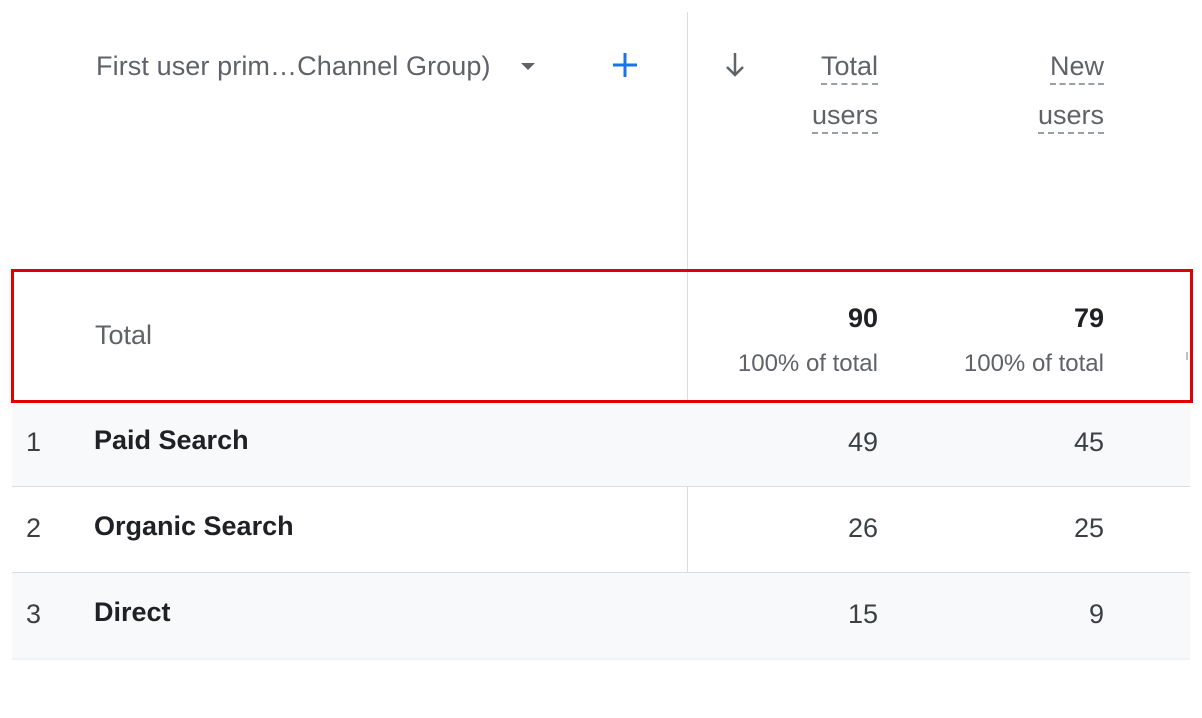 The image size is (1202, 718). I want to click on total-users-cell: 15, so click(862, 614).